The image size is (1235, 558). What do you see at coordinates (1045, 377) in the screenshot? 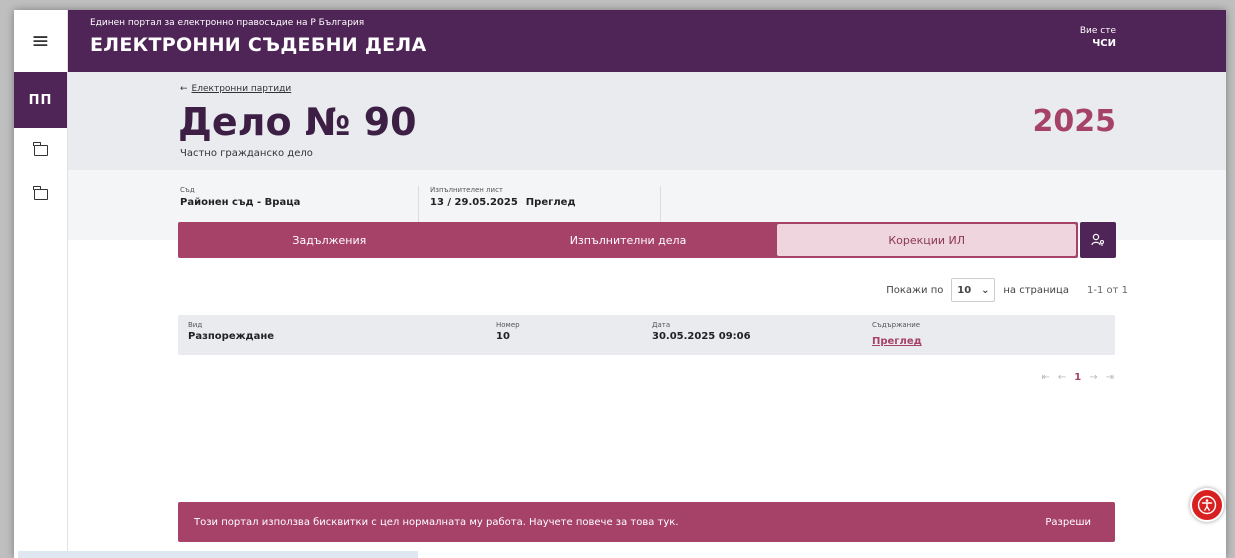
I see `first-page-icon: ⇤` at bounding box center [1045, 377].